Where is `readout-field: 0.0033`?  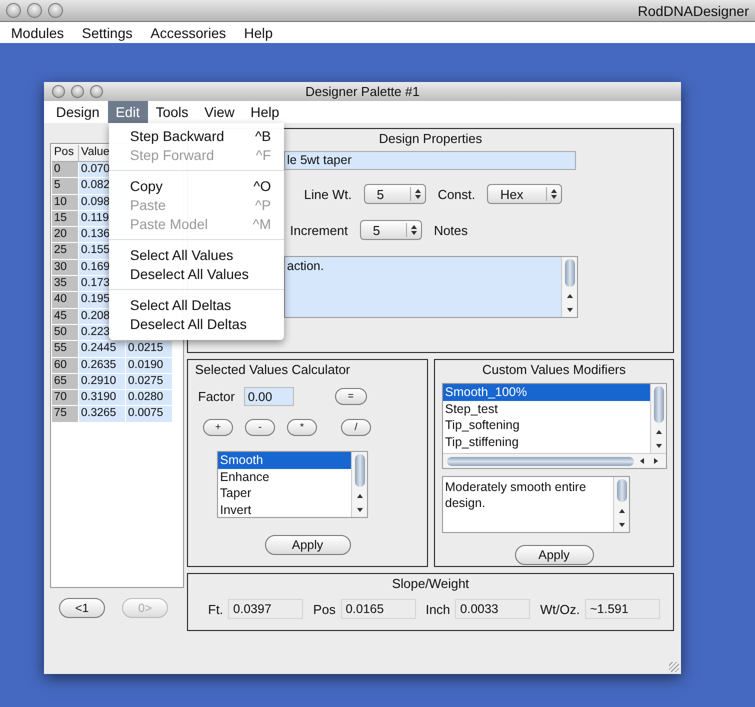
readout-field: 0.0033 is located at coordinates (492, 609).